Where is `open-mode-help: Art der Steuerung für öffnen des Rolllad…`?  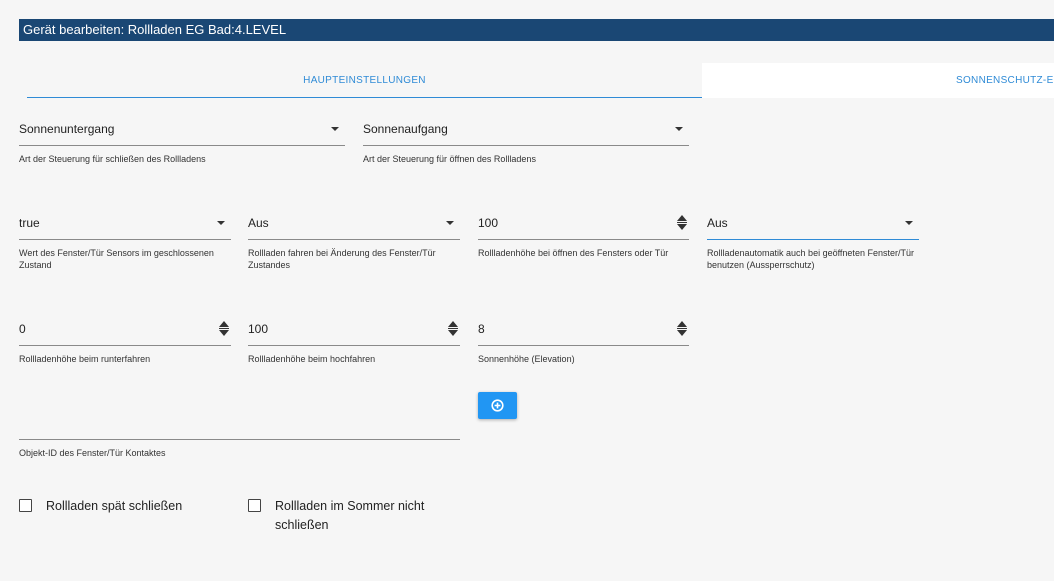 open-mode-help: Art der Steuerung für öffnen des Rolllad… is located at coordinates (449, 159).